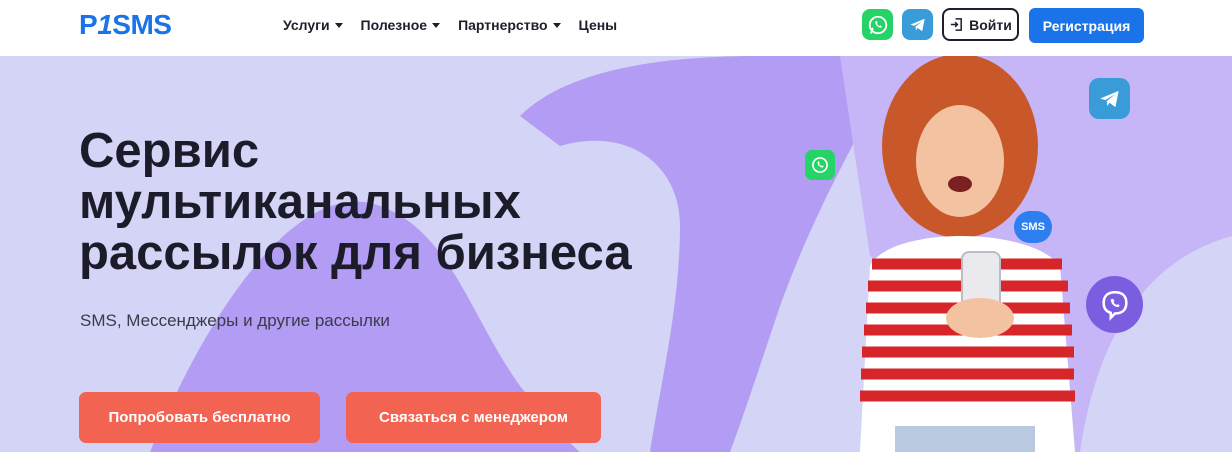 The width and height of the screenshot is (1232, 452). I want to click on nav-item-useful: Полезное, so click(401, 25).